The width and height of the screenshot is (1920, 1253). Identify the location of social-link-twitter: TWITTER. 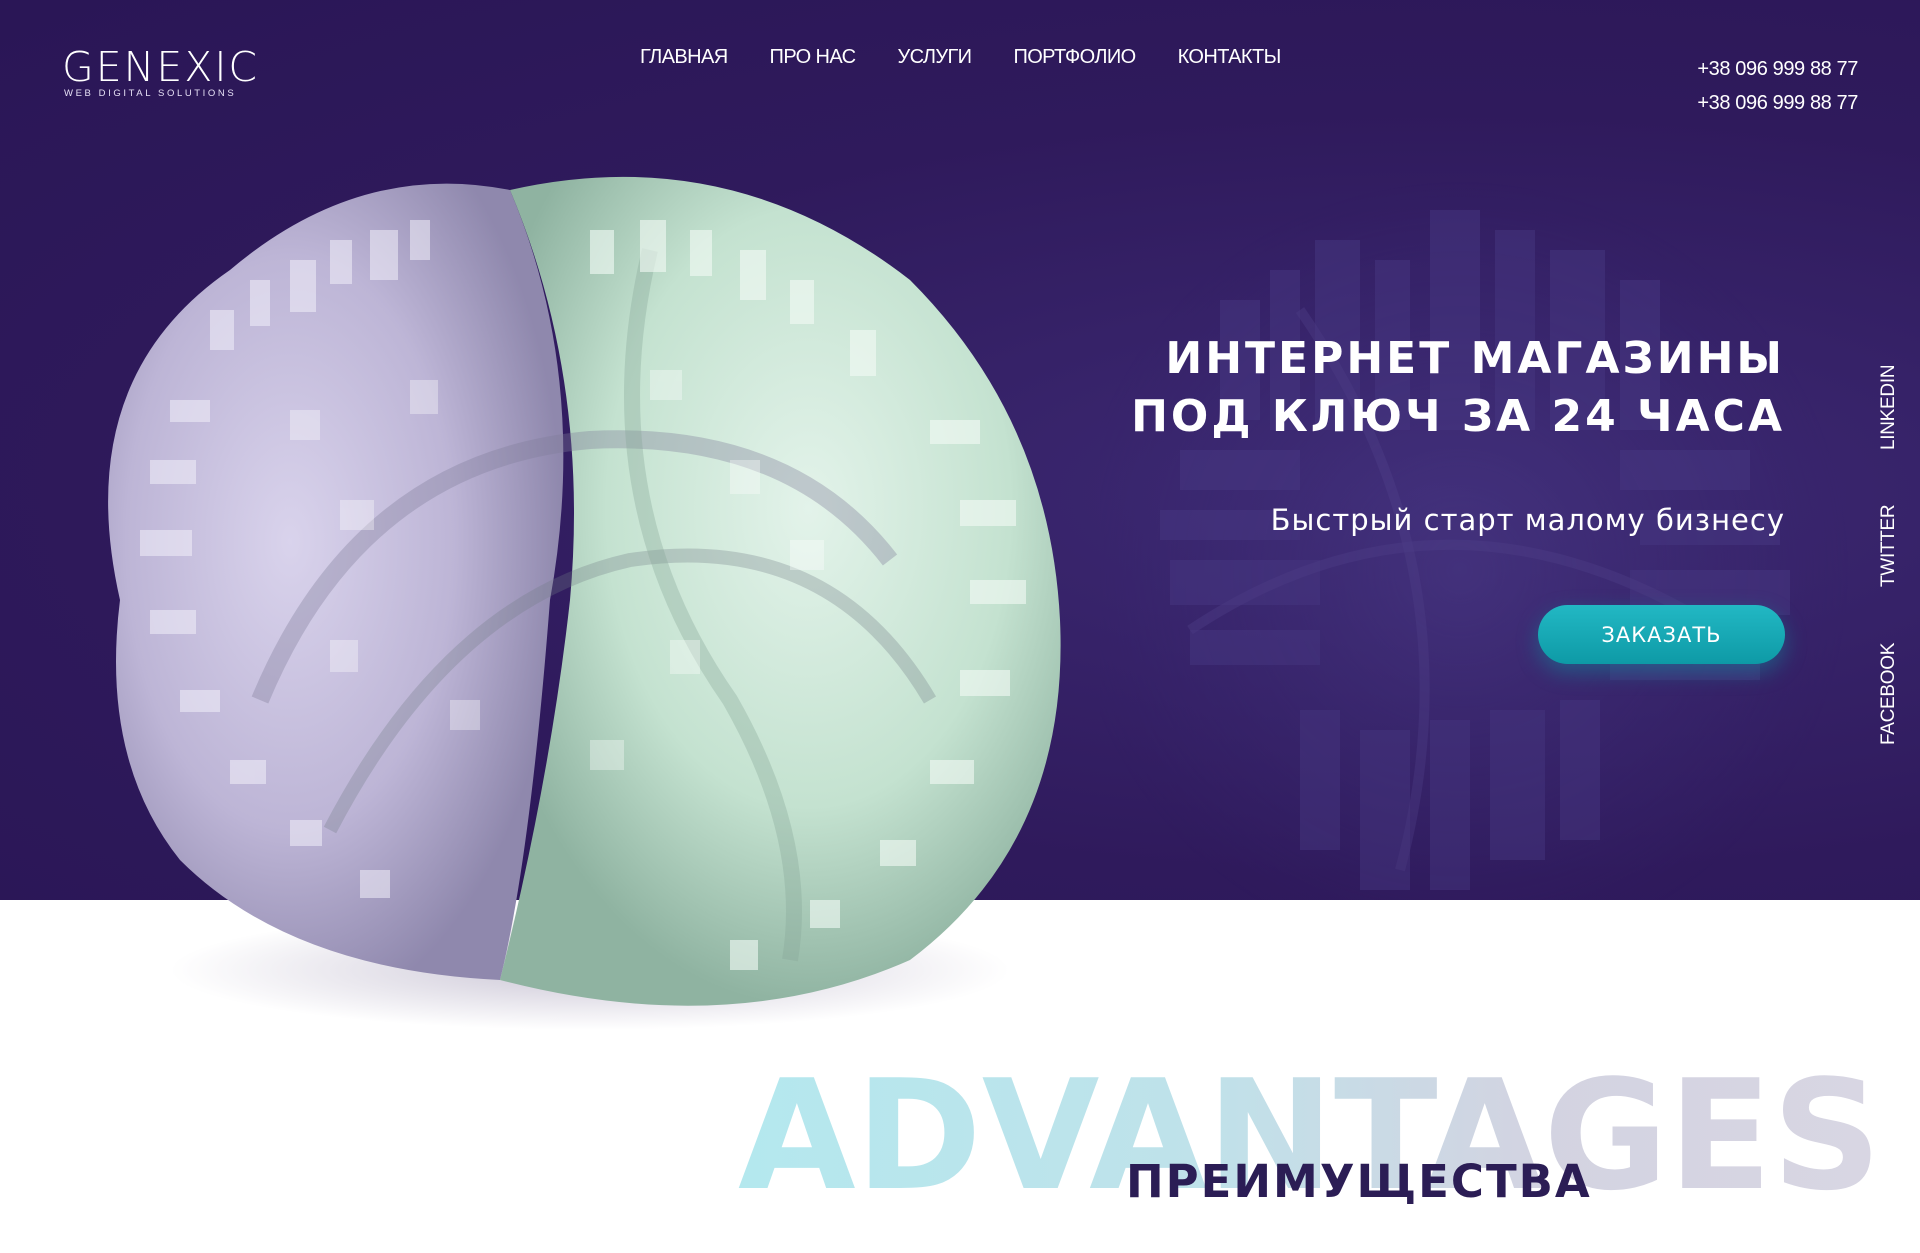
(1889, 546).